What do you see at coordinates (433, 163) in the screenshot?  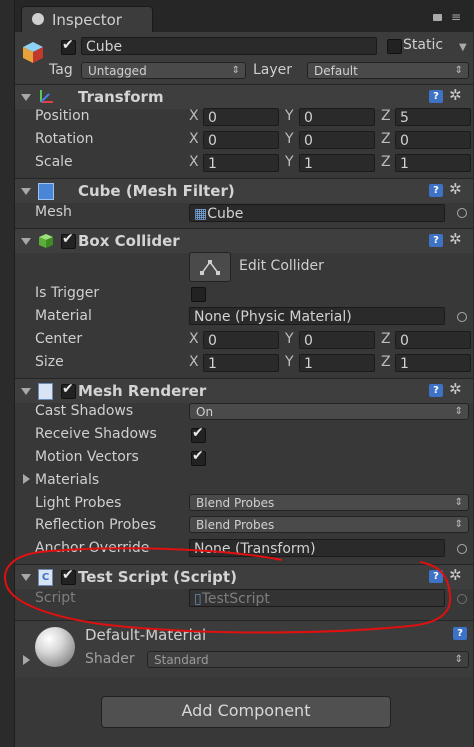 I see `scale-z-field: 1` at bounding box center [433, 163].